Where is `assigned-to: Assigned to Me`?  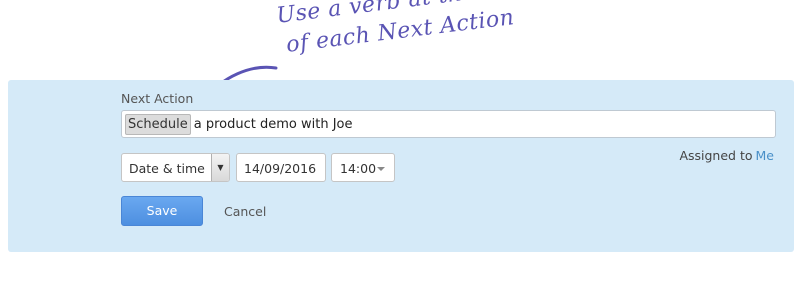 assigned-to: Assigned to Me is located at coordinates (726, 155).